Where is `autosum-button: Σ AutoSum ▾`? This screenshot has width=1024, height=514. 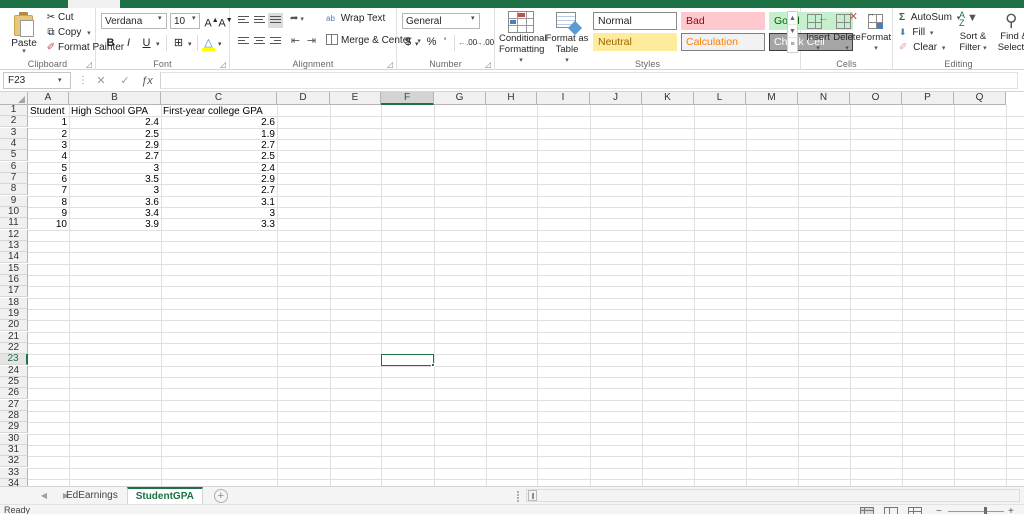
autosum-button: Σ AutoSum ▾ is located at coordinates (929, 17).